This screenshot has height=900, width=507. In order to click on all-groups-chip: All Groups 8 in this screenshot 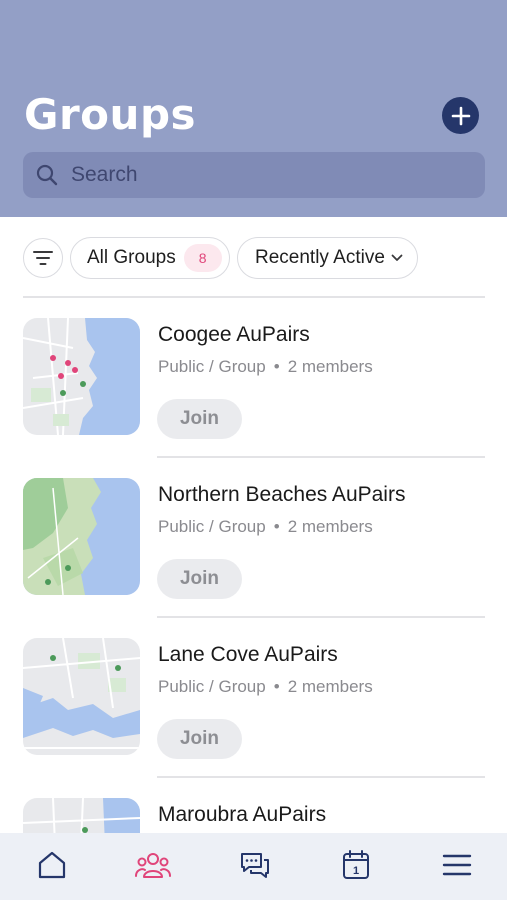, I will do `click(150, 258)`.